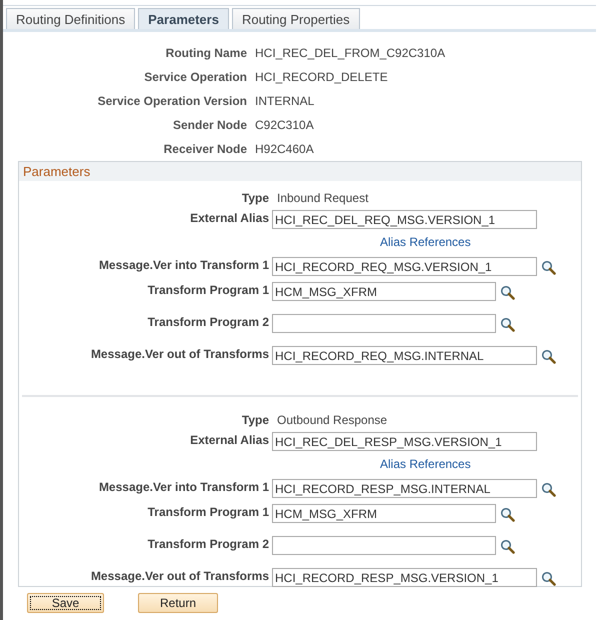 This screenshot has width=599, height=620. What do you see at coordinates (404, 355) in the screenshot?
I see `input-field: HCI_RECORD_REQ_MSG.INTERNAL` at bounding box center [404, 355].